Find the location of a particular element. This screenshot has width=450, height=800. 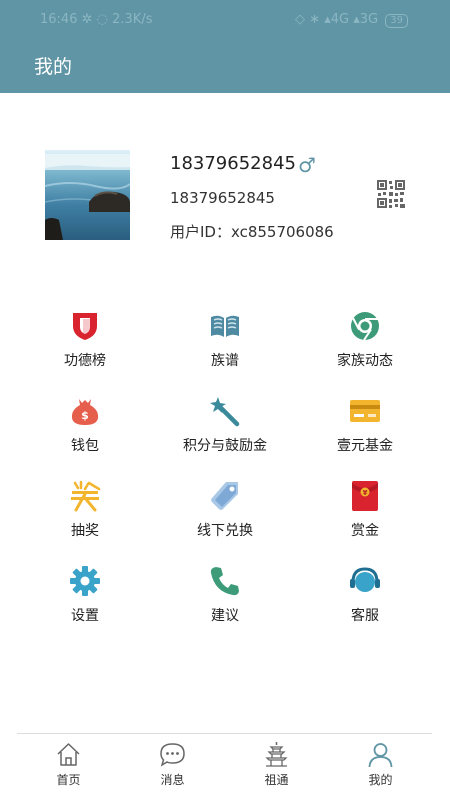

card-icon is located at coordinates (365, 411).